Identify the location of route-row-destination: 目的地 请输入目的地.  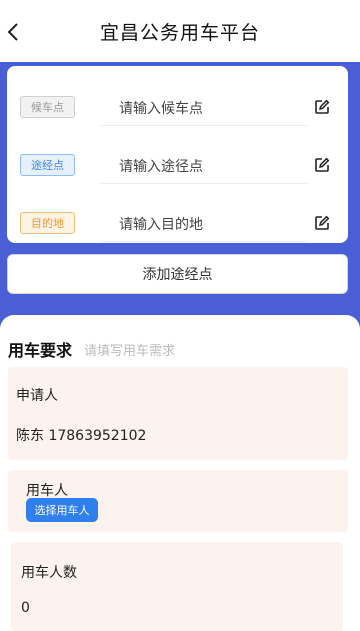
(177, 218).